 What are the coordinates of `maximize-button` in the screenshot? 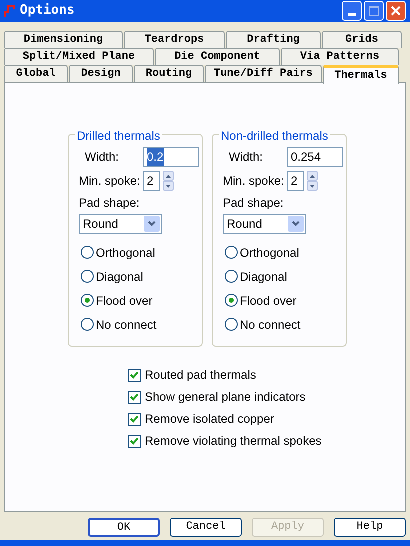 It's located at (374, 11).